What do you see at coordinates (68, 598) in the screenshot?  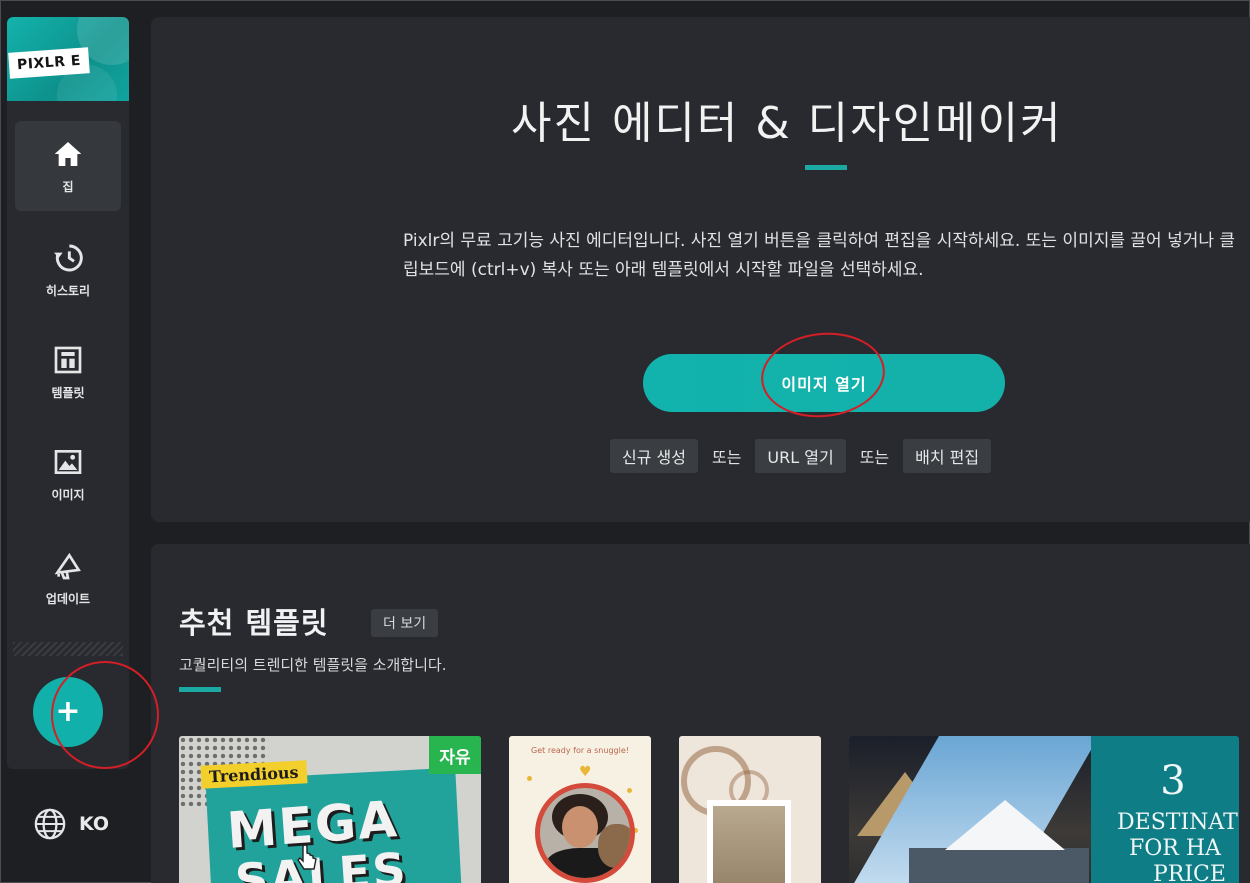 I see `sidebar-item-label: 업데이트` at bounding box center [68, 598].